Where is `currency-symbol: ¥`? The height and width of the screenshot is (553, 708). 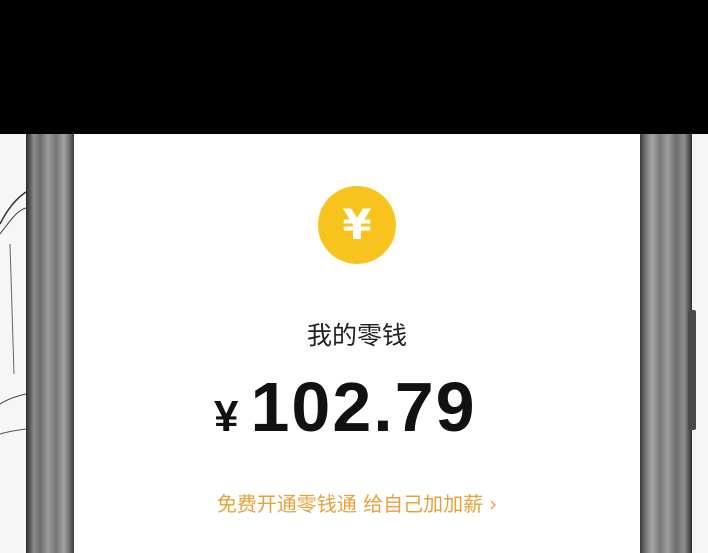
currency-symbol: ¥ is located at coordinates (226, 416).